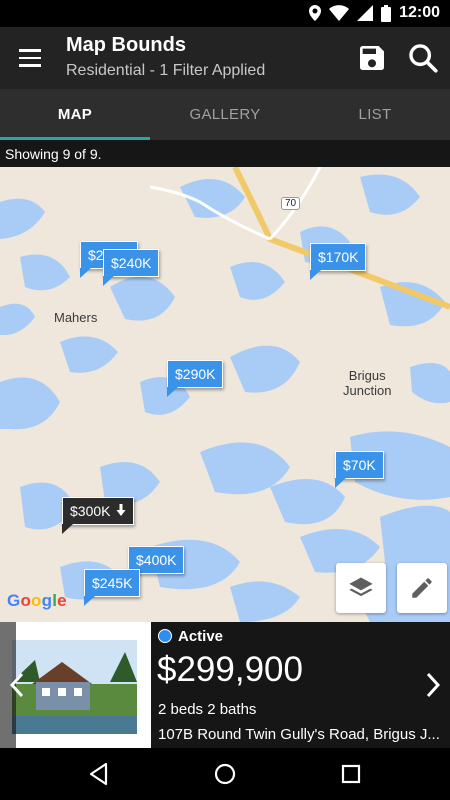 This screenshot has height=800, width=450. I want to click on home-icon, so click(225, 774).